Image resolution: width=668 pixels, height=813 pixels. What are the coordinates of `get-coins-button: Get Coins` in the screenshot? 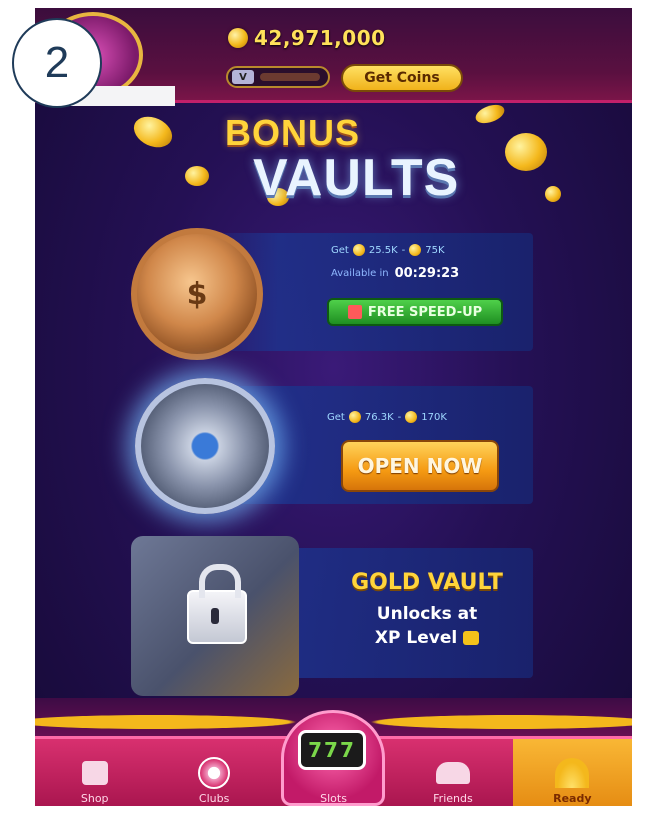 It's located at (402, 78).